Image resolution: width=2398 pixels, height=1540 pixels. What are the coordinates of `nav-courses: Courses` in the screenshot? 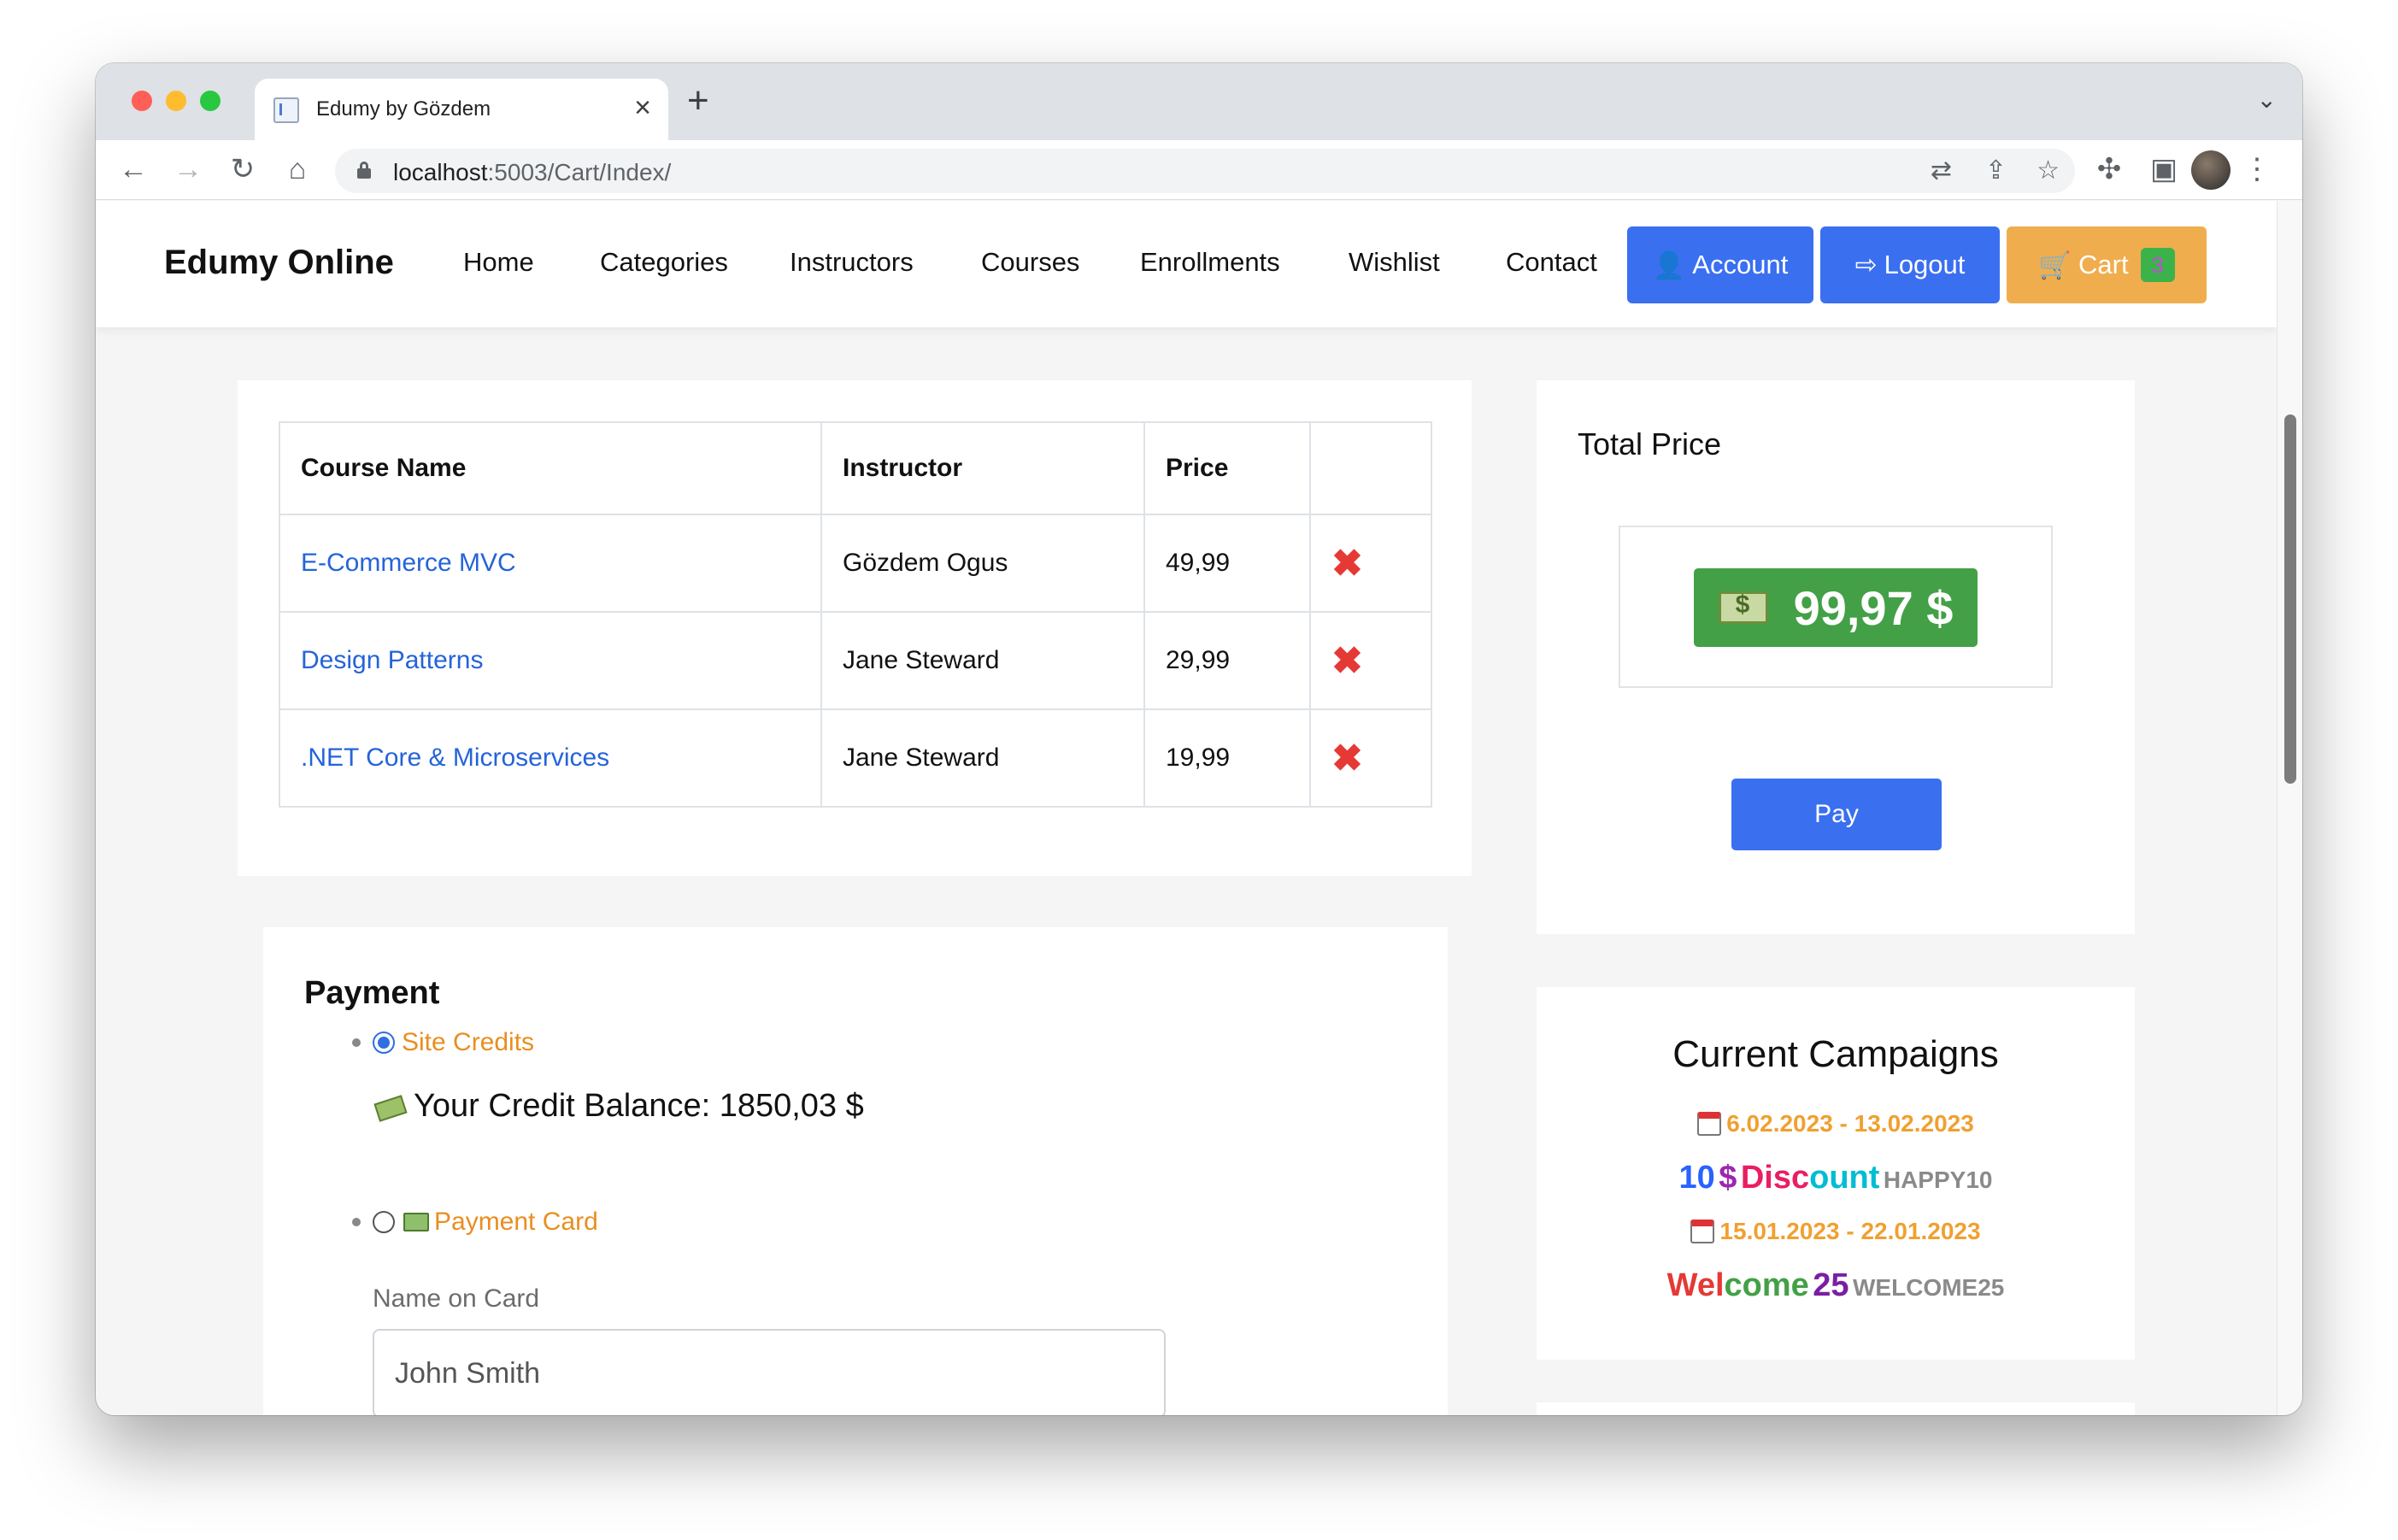 It's located at (1030, 262).